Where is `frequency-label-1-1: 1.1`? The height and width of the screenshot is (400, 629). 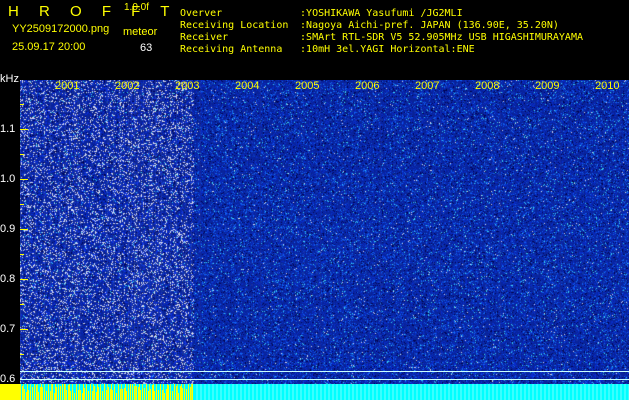 frequency-label-1-1: 1.1 is located at coordinates (8, 129).